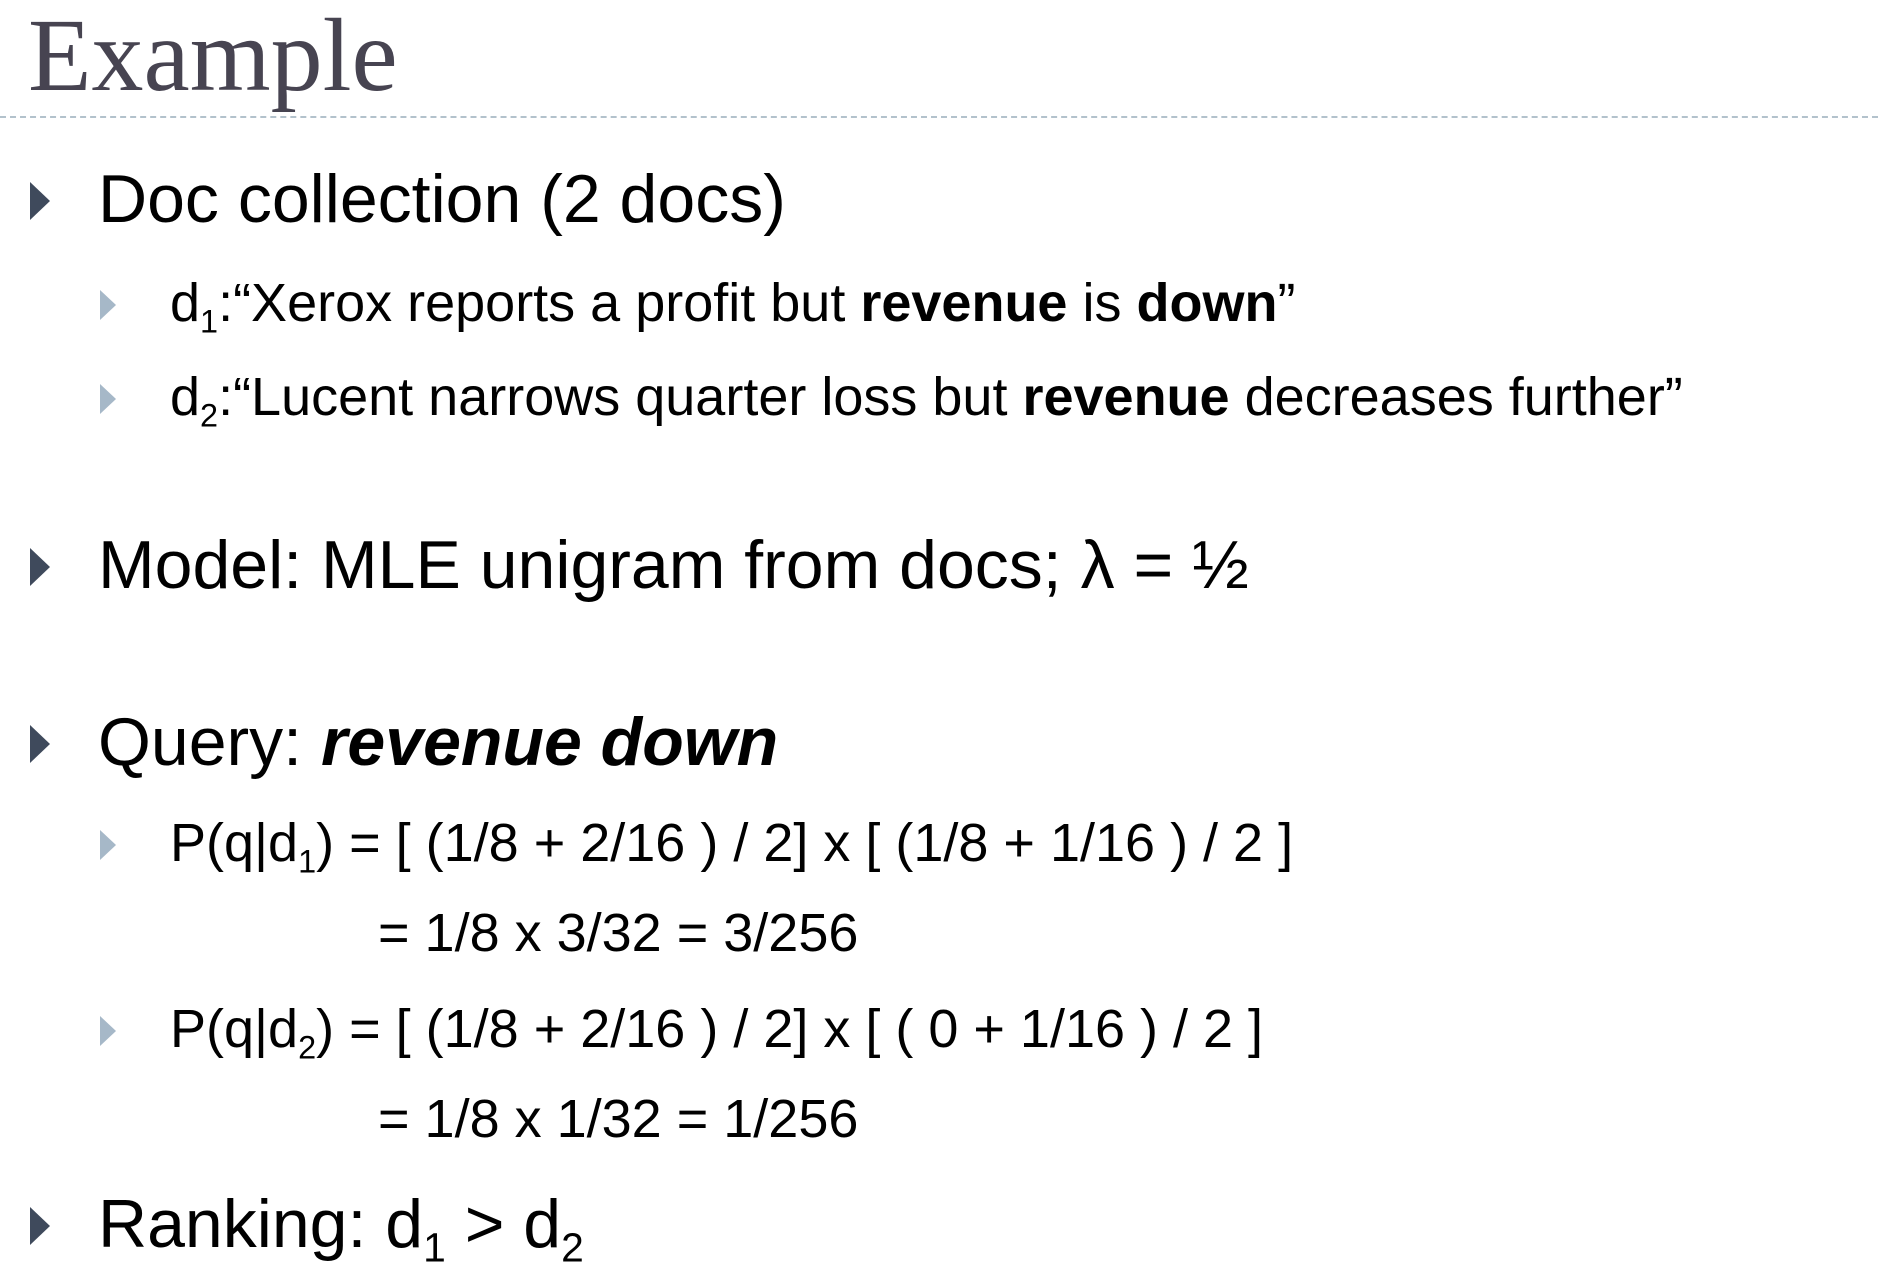 Image resolution: width=1878 pixels, height=1282 pixels. Describe the element at coordinates (434, 1247) in the screenshot. I see `ranking-subscript-1: 1` at that location.